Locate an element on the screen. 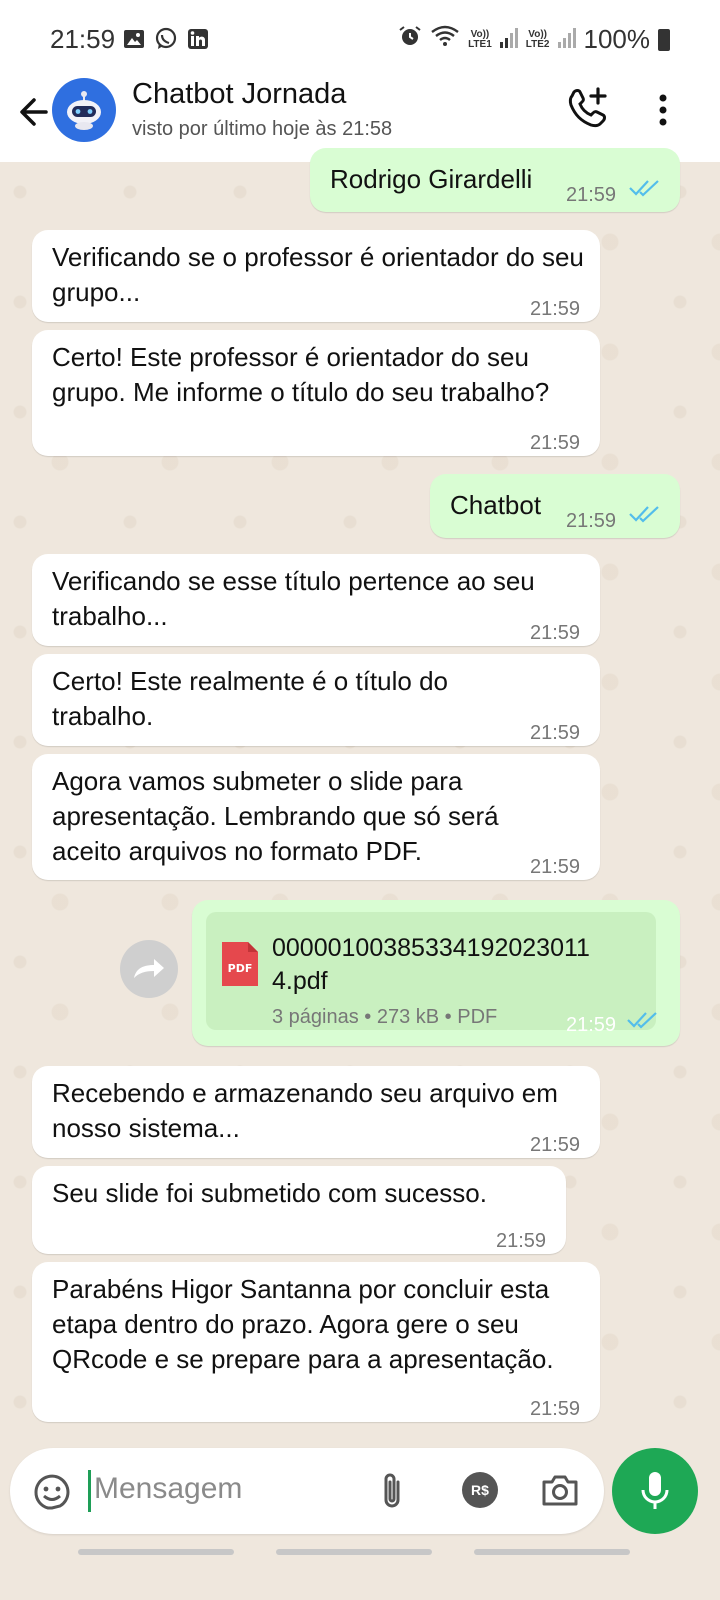 The image size is (720, 1600). status-notification-icons is located at coordinates (166, 38).